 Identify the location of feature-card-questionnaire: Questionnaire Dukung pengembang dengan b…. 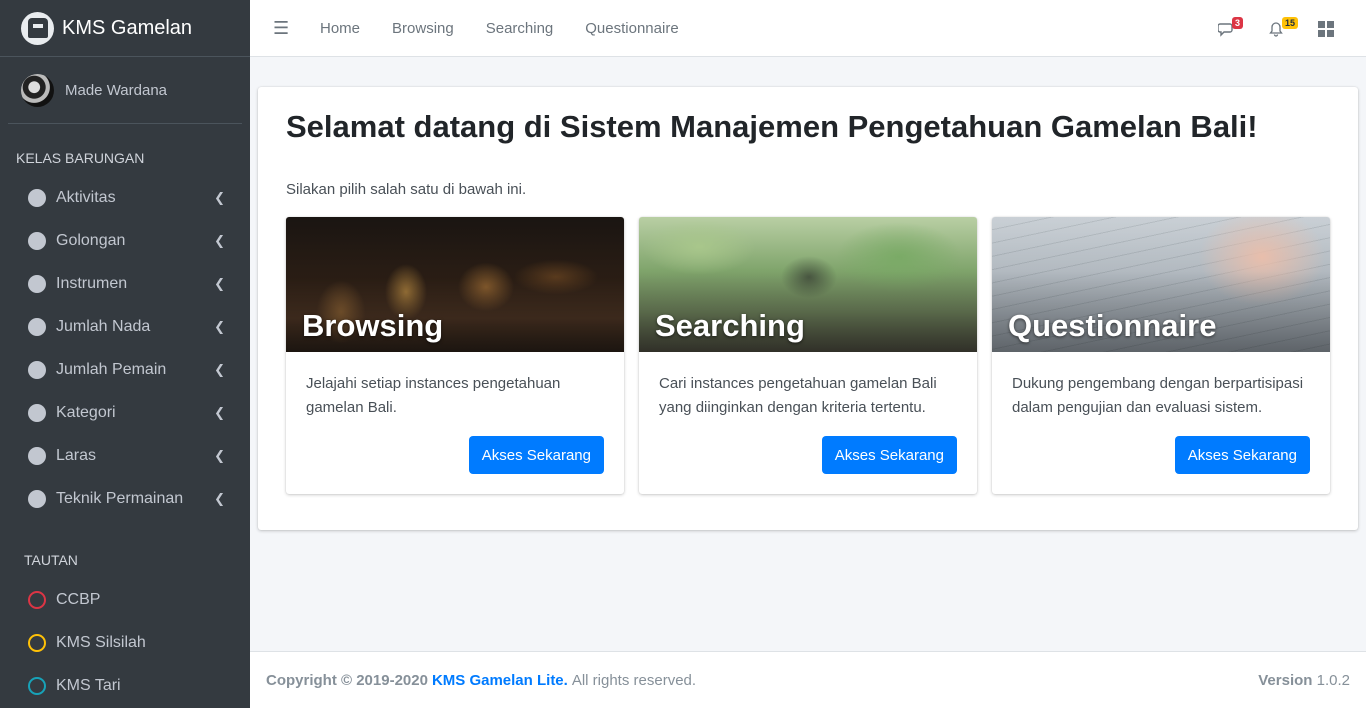
(1161, 355).